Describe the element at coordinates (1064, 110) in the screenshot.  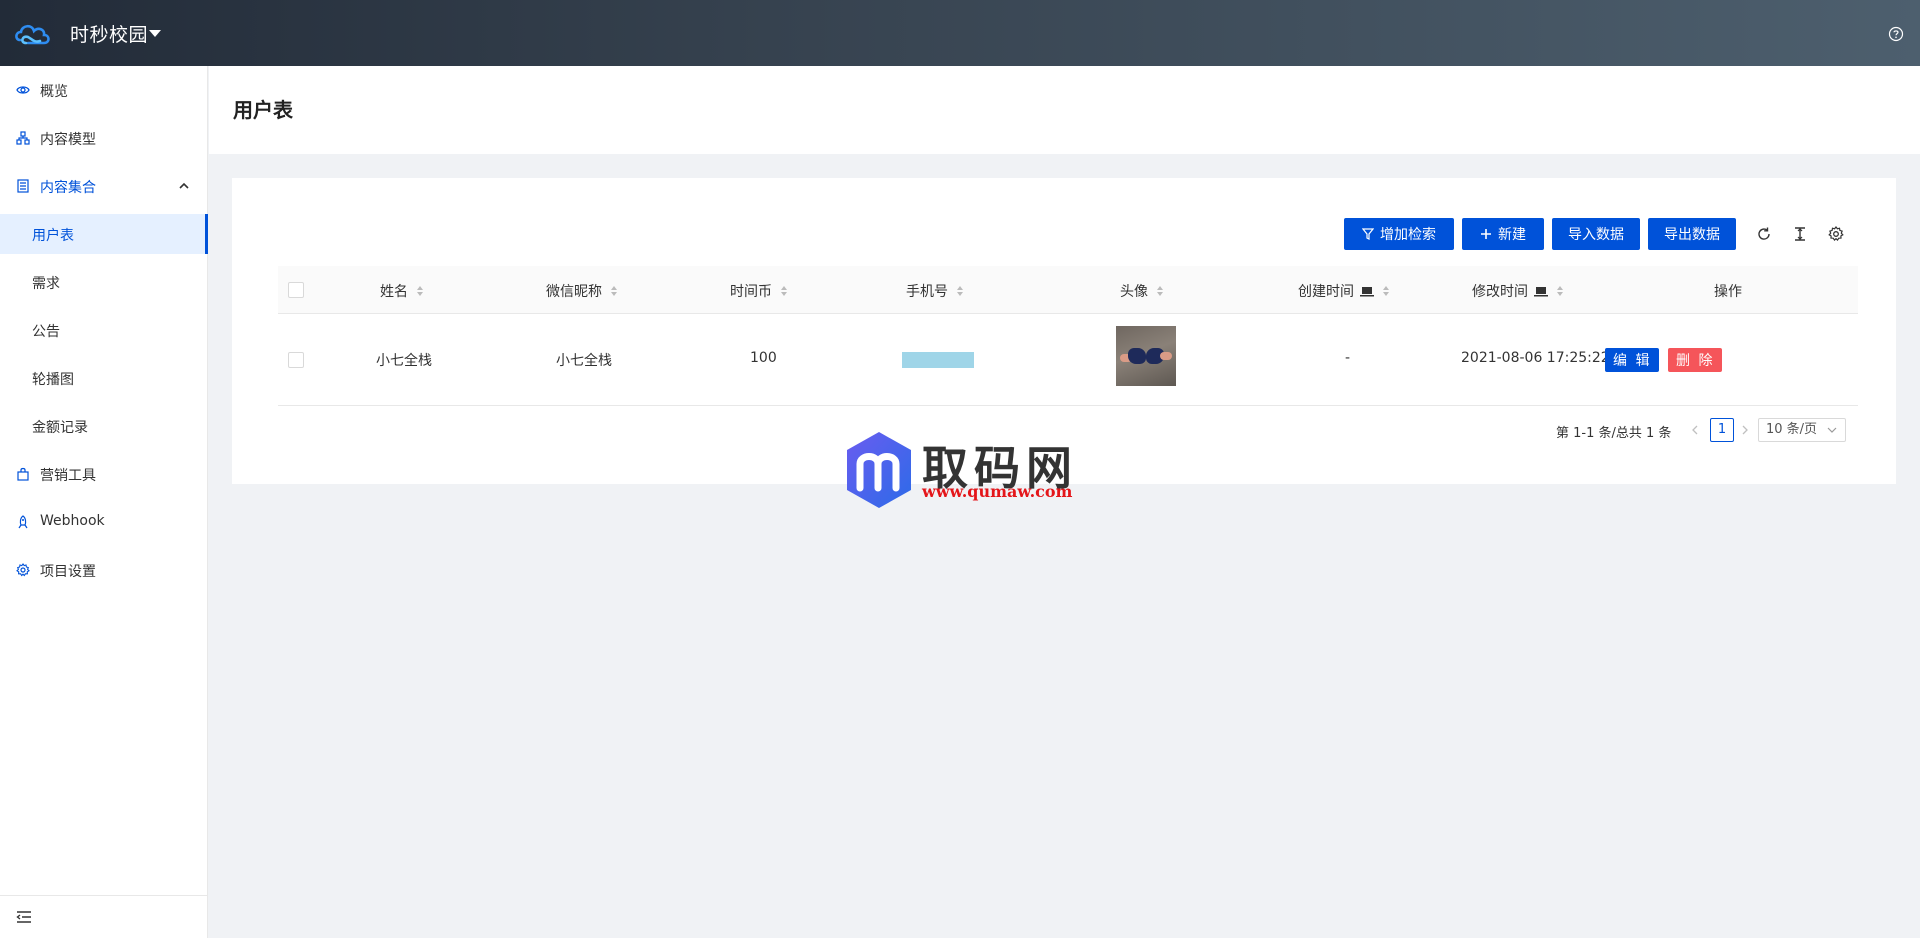
I see `page-header: 用户表` at that location.